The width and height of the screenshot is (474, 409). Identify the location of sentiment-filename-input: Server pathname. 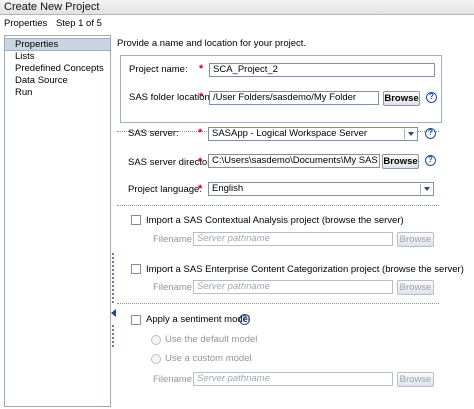
(293, 379).